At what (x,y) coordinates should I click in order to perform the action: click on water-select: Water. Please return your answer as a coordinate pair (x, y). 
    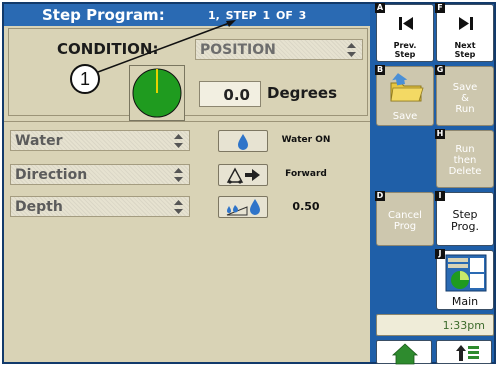
    Looking at the image, I should click on (100, 140).